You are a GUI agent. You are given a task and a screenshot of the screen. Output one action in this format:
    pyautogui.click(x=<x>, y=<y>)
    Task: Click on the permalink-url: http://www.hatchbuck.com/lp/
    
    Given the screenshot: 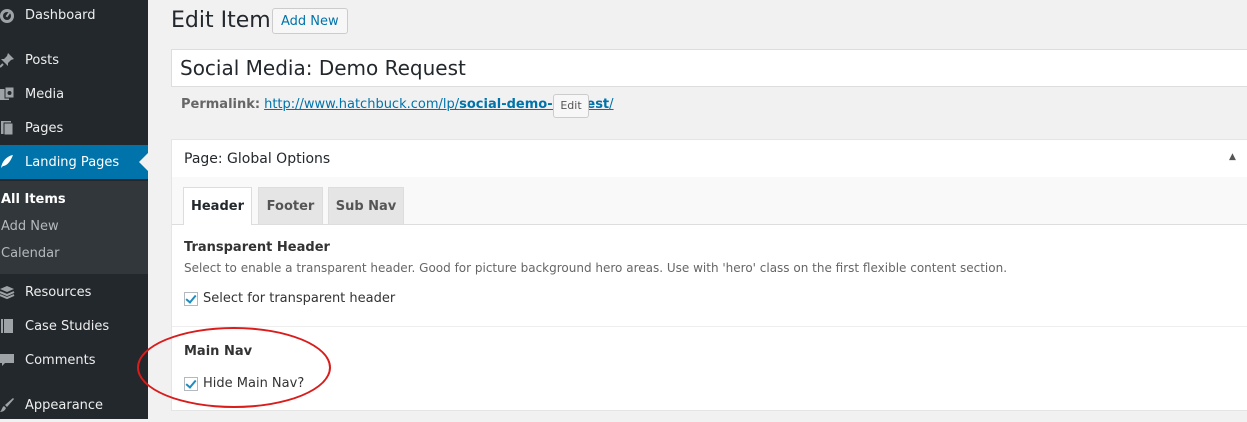 What is the action you would take?
    pyautogui.click(x=361, y=104)
    